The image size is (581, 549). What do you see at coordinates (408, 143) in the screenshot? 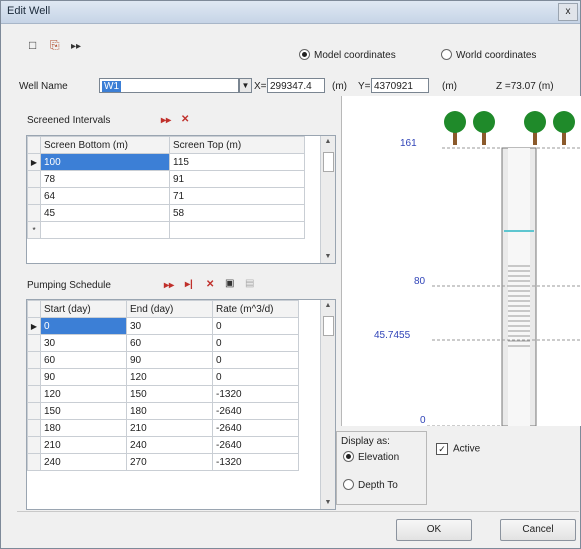
I see `elevation-label: 161` at bounding box center [408, 143].